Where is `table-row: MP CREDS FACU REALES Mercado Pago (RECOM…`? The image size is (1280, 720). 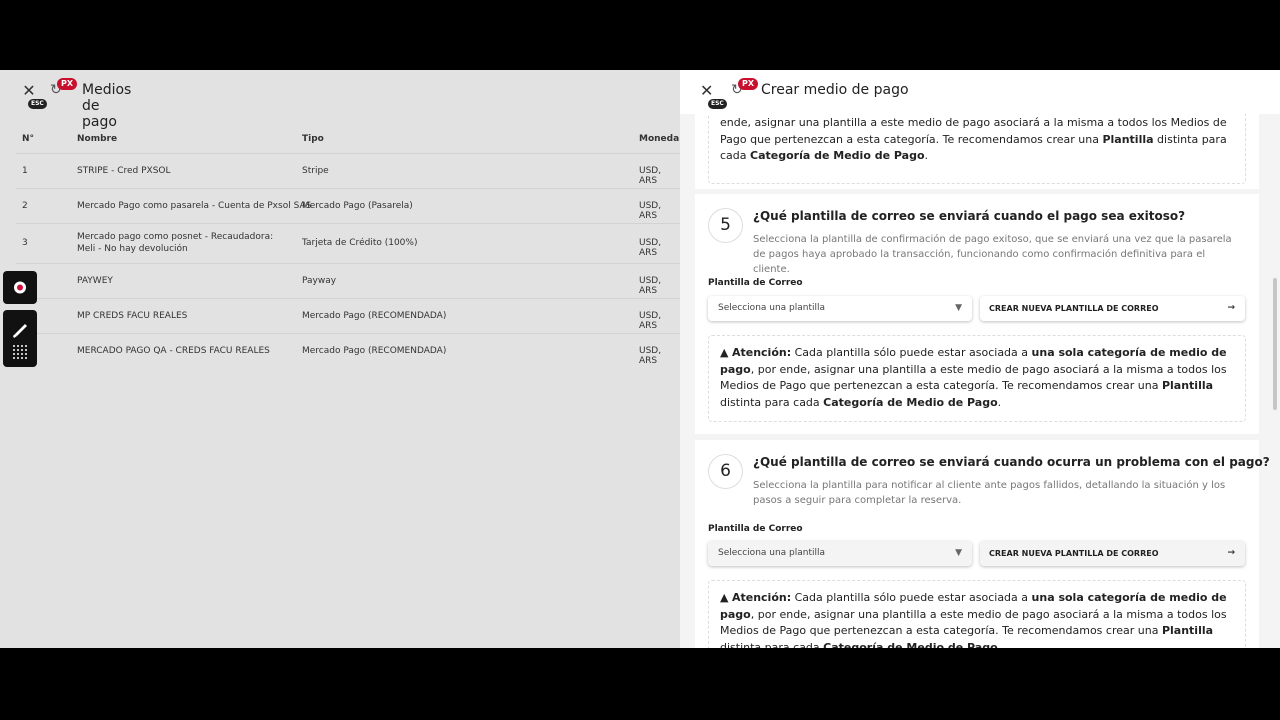
table-row: MP CREDS FACU REALES Mercado Pago (RECOM… is located at coordinates (348, 316).